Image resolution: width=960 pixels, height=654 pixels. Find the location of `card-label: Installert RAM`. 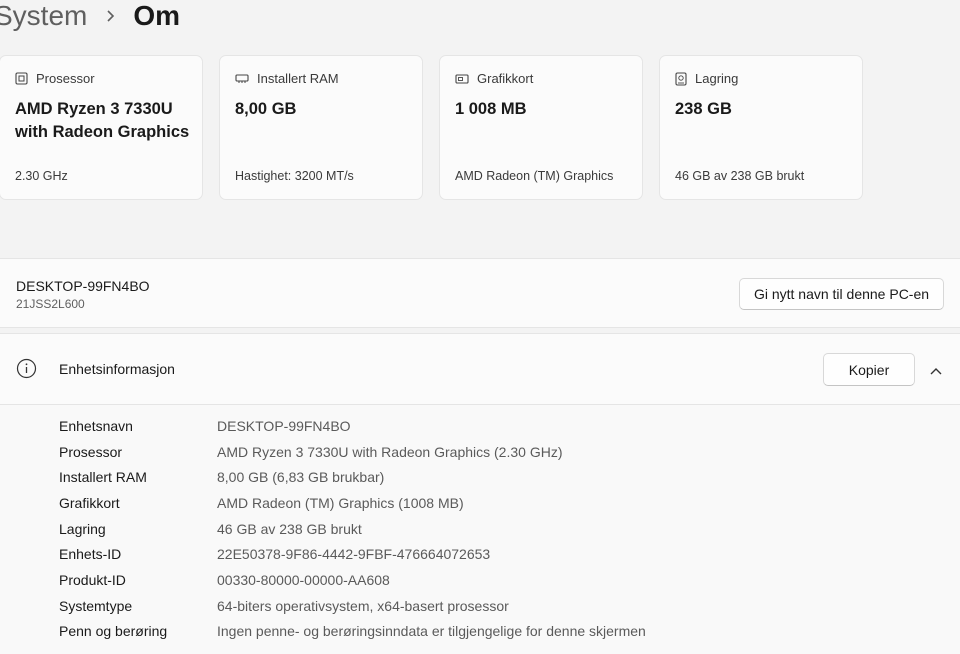

card-label: Installert RAM is located at coordinates (298, 78).